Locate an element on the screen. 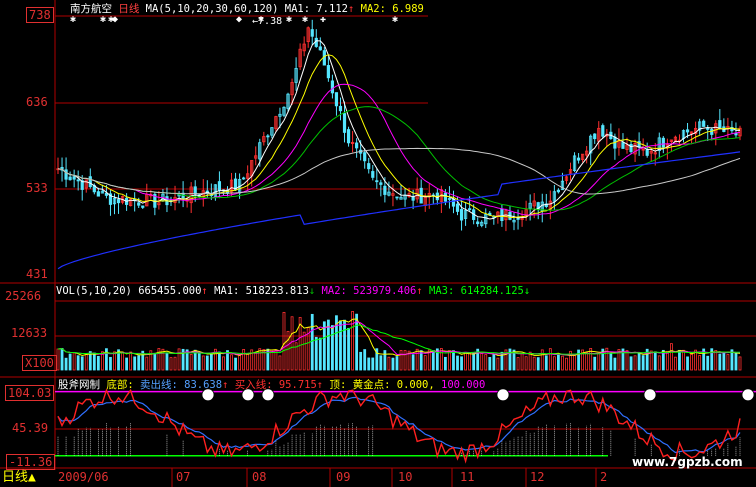 The height and width of the screenshot is (487, 756). period-tab-label: 日线 is located at coordinates (15, 477).